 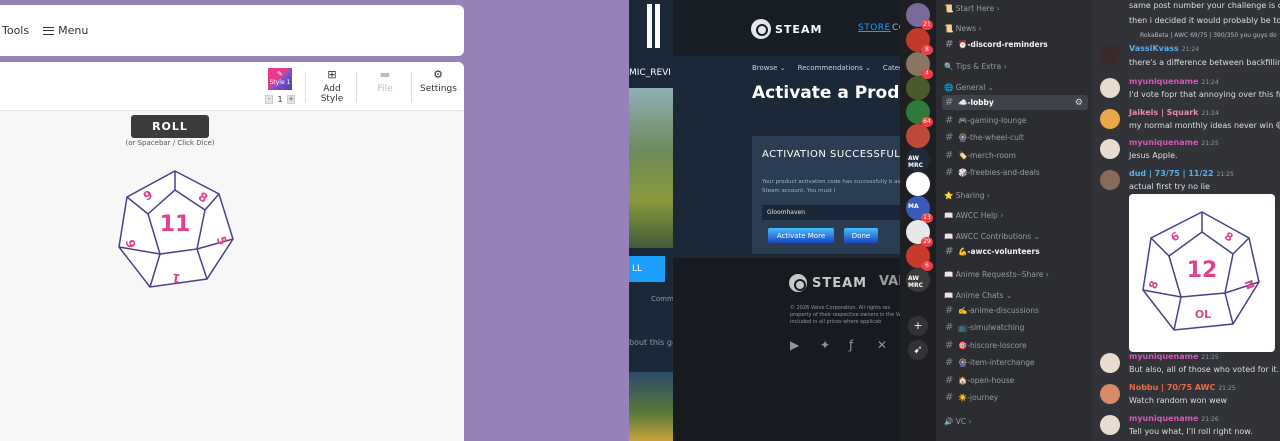 I want to click on channel-item: # 🎲-freebies-and-deals, so click(x=1015, y=172).